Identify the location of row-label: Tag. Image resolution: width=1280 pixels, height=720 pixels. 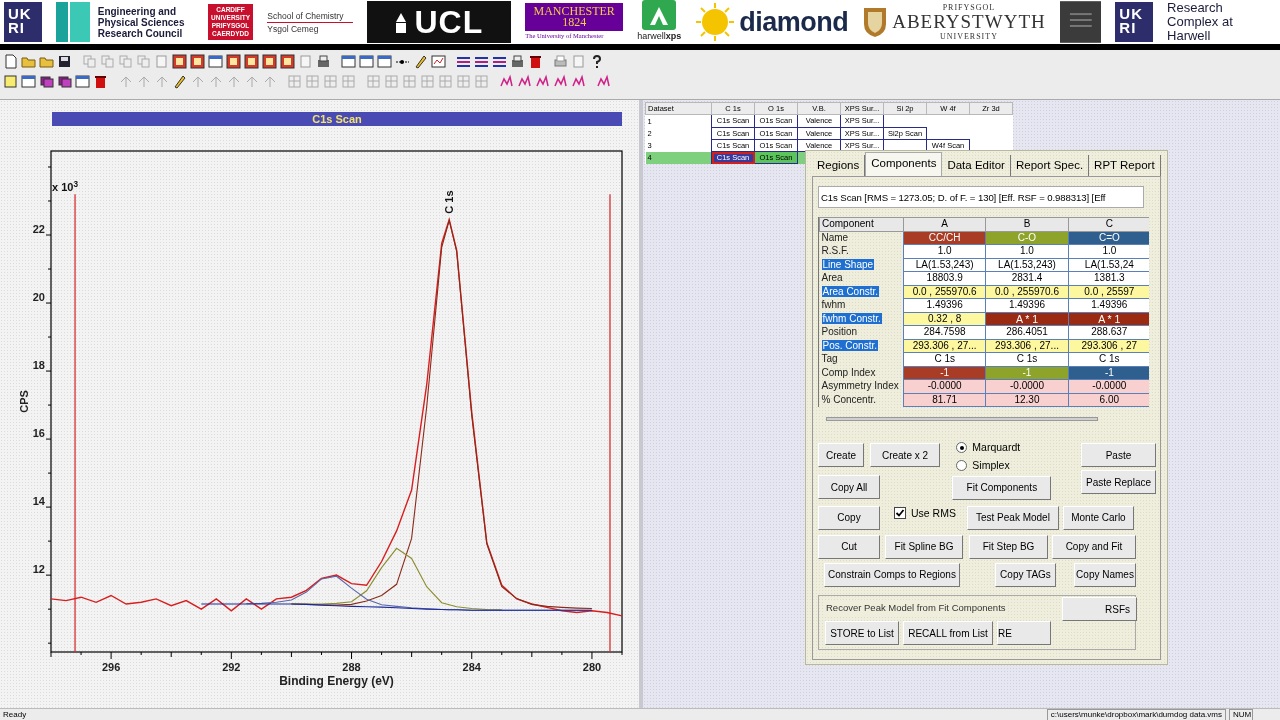
(829, 358).